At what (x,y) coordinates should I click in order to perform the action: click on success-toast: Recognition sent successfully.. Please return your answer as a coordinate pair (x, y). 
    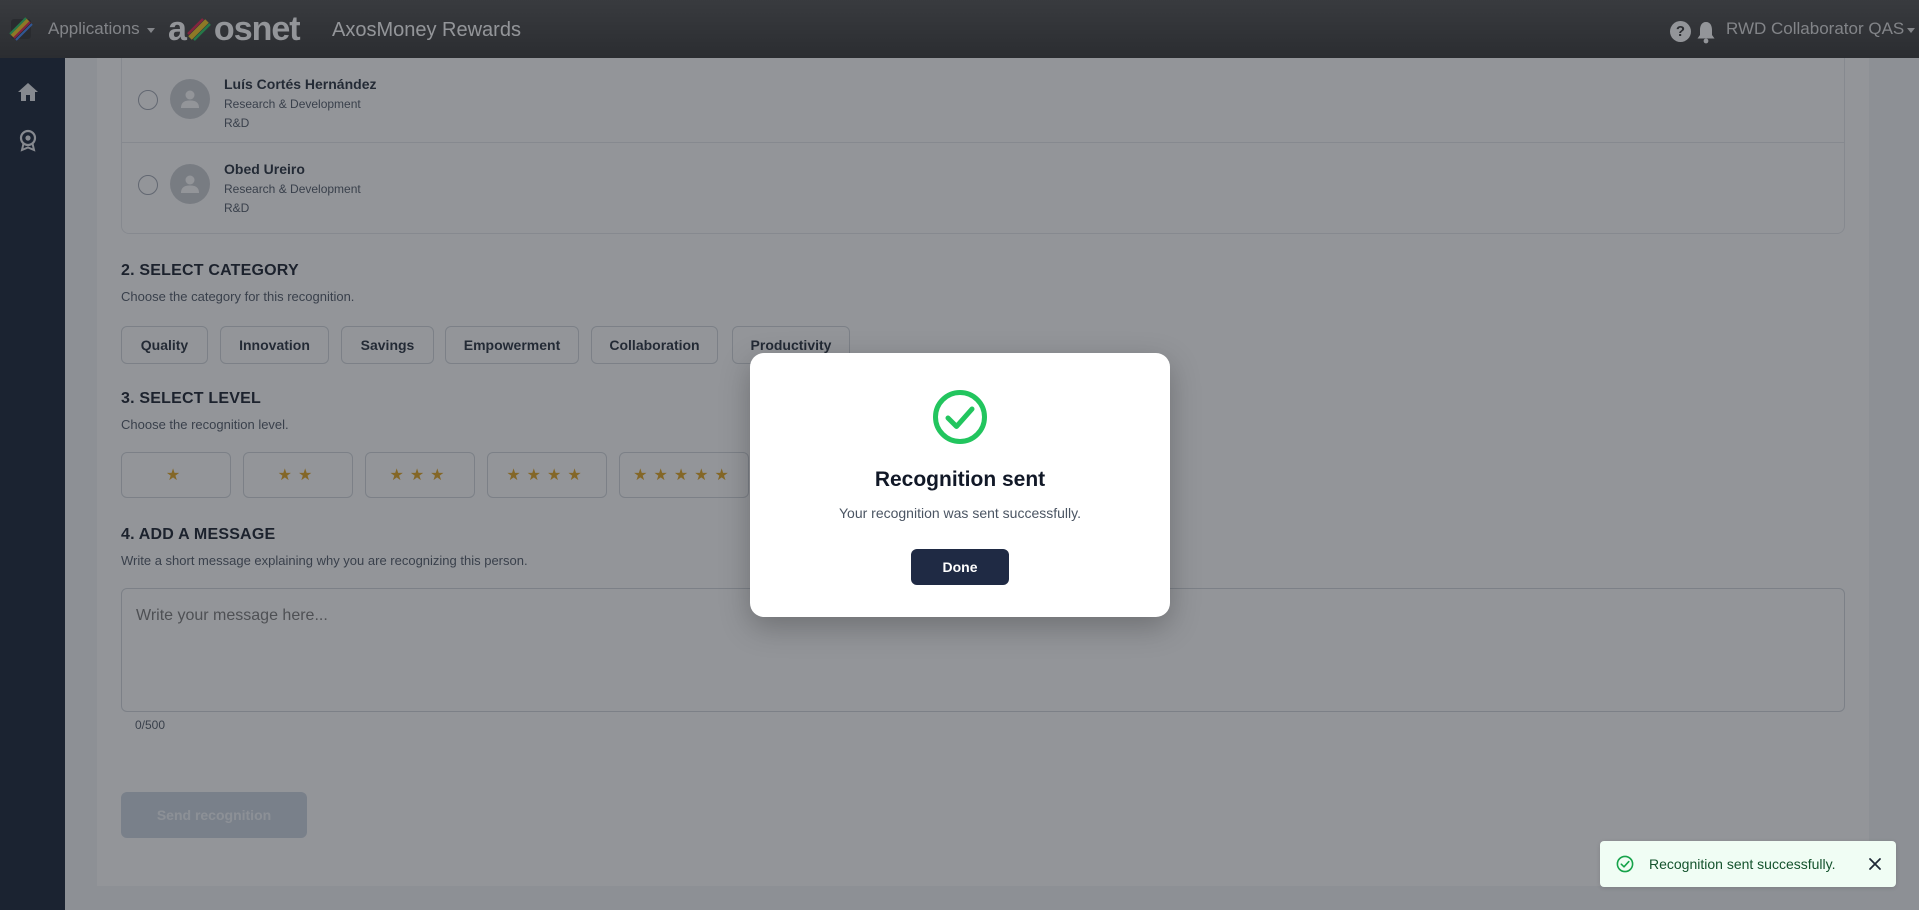
    Looking at the image, I should click on (1748, 864).